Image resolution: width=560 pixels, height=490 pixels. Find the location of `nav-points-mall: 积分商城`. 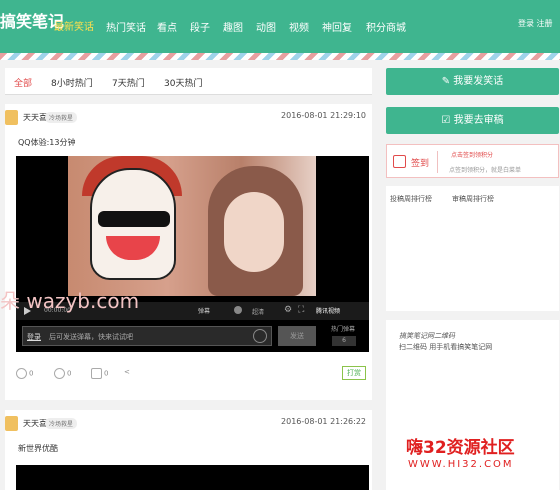

nav-points-mall: 积分商城 is located at coordinates (386, 26).